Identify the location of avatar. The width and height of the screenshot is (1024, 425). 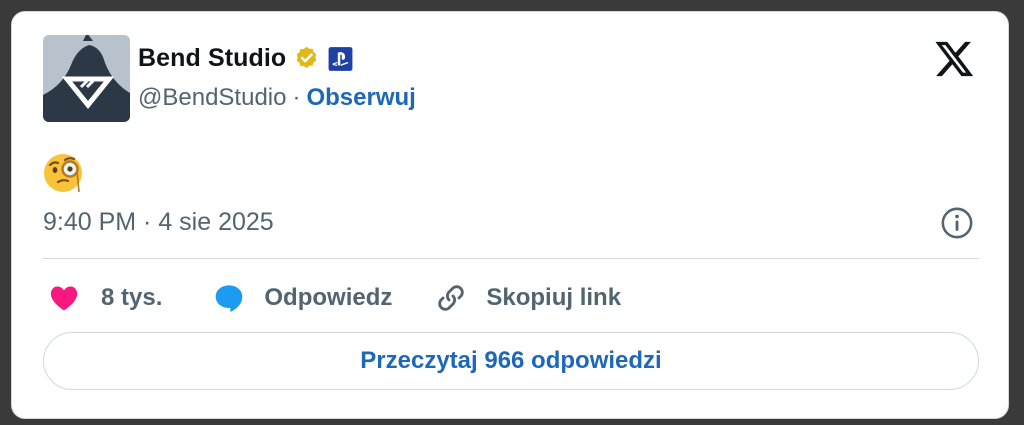
(86, 78).